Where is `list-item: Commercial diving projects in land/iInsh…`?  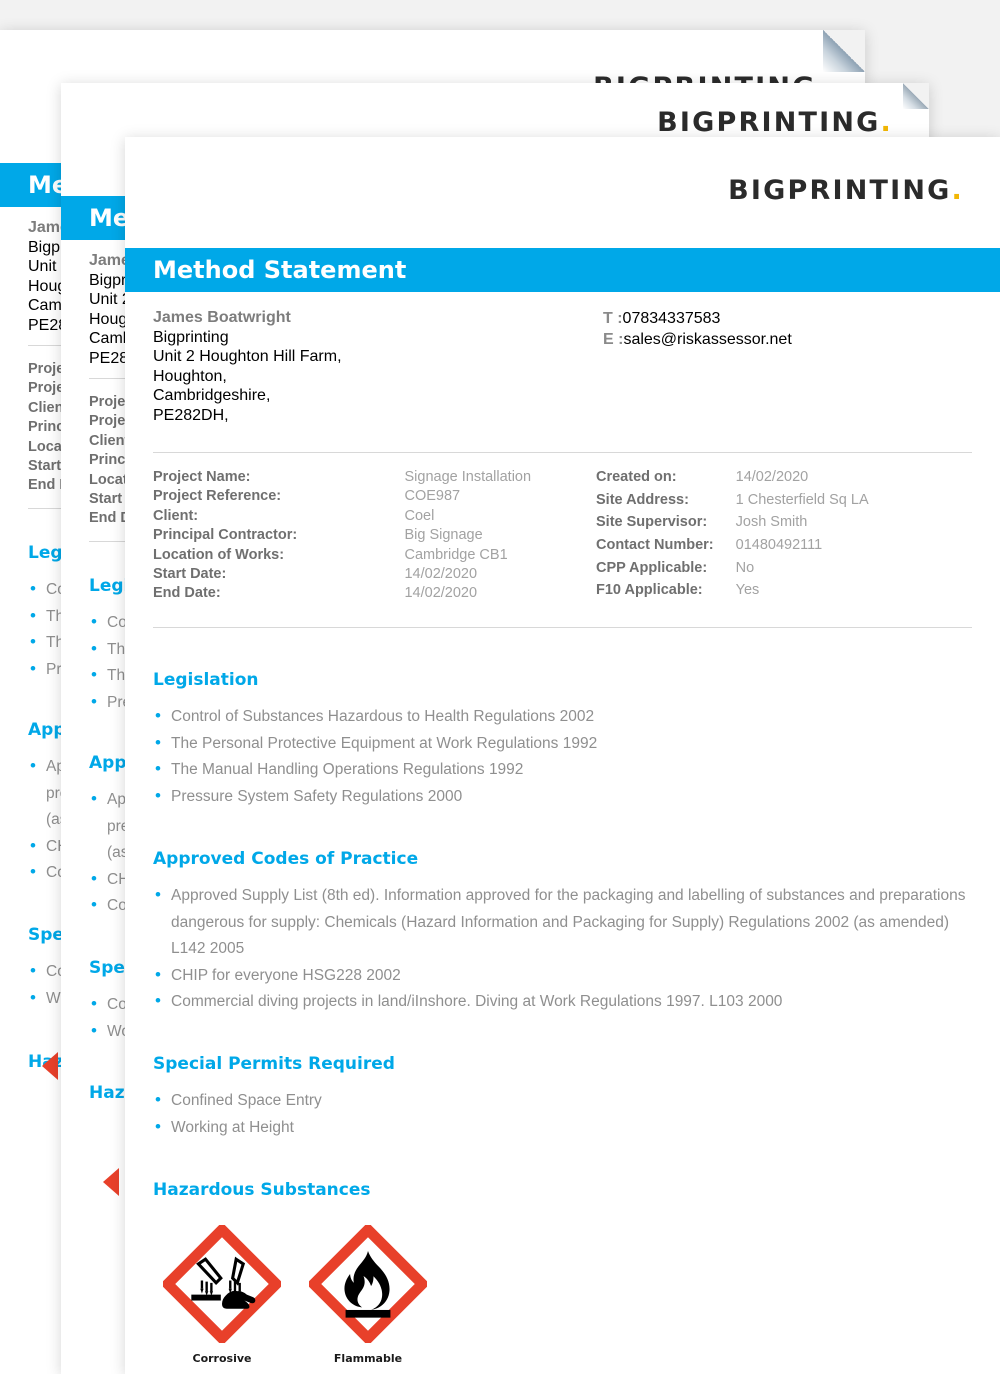
list-item: Commercial diving projects in land/iInsh… is located at coordinates (563, 1002).